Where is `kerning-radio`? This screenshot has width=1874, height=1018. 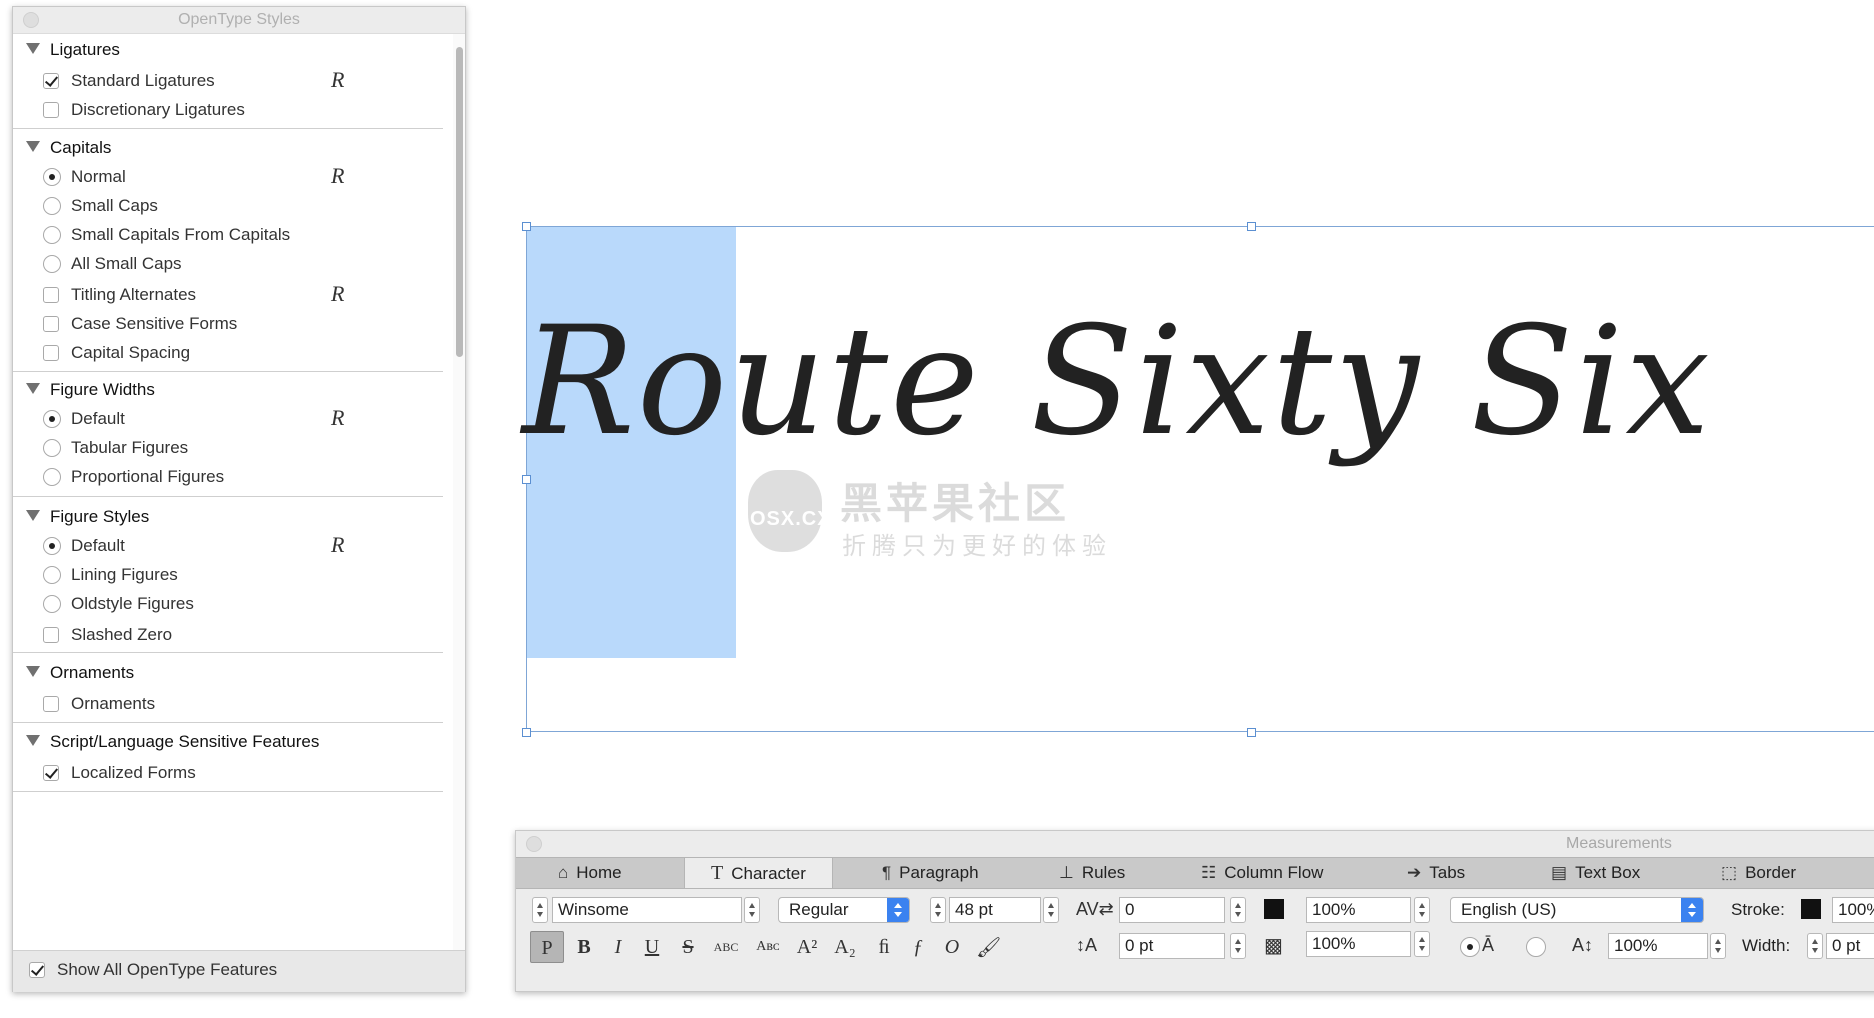
kerning-radio is located at coordinates (1470, 947).